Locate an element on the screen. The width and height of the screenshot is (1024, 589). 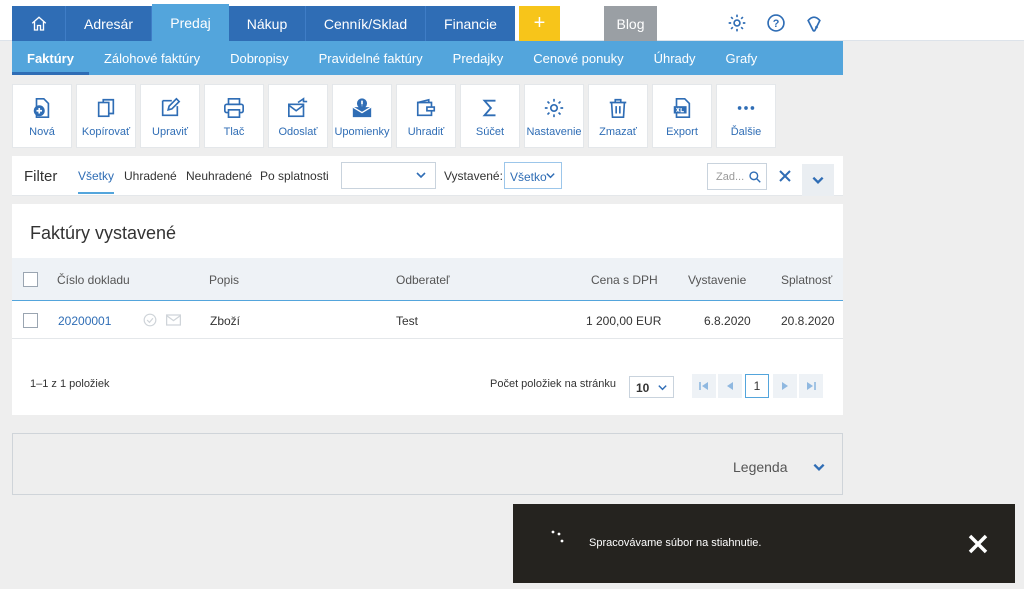
reminder-button: Upomienky is located at coordinates (362, 116).